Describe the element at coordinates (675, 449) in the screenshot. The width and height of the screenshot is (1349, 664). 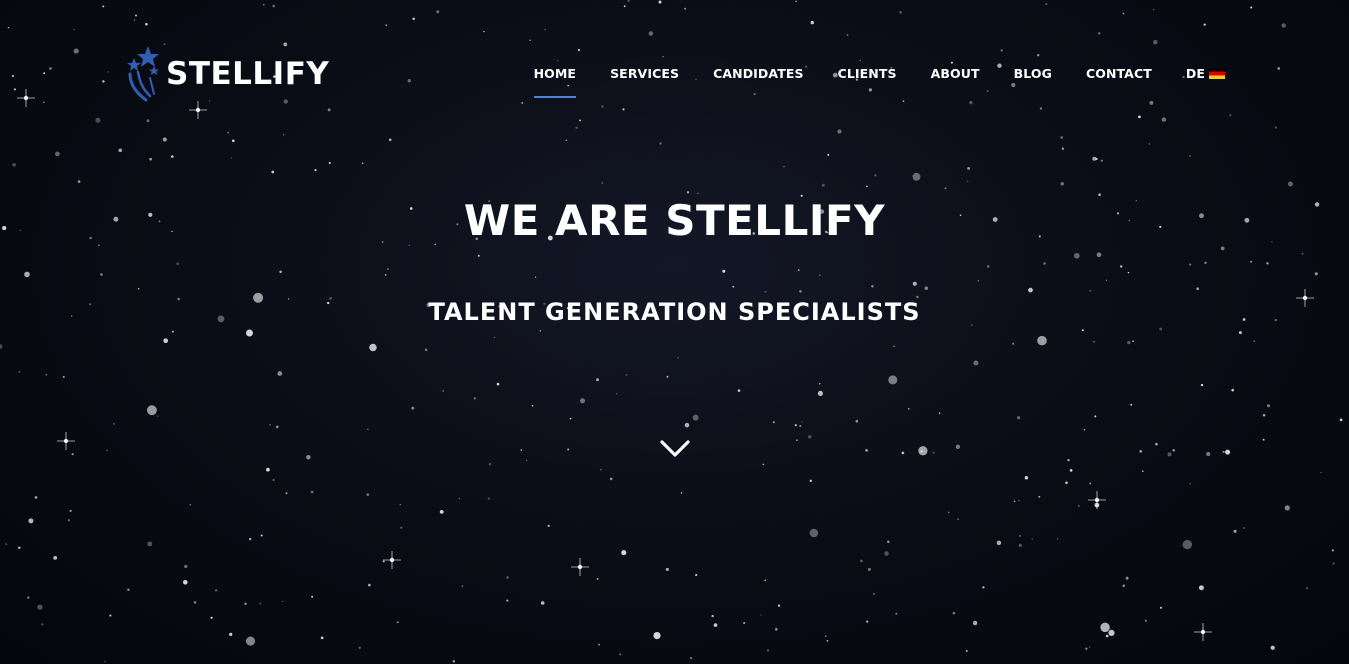
I see `chevron-down-icon` at that location.